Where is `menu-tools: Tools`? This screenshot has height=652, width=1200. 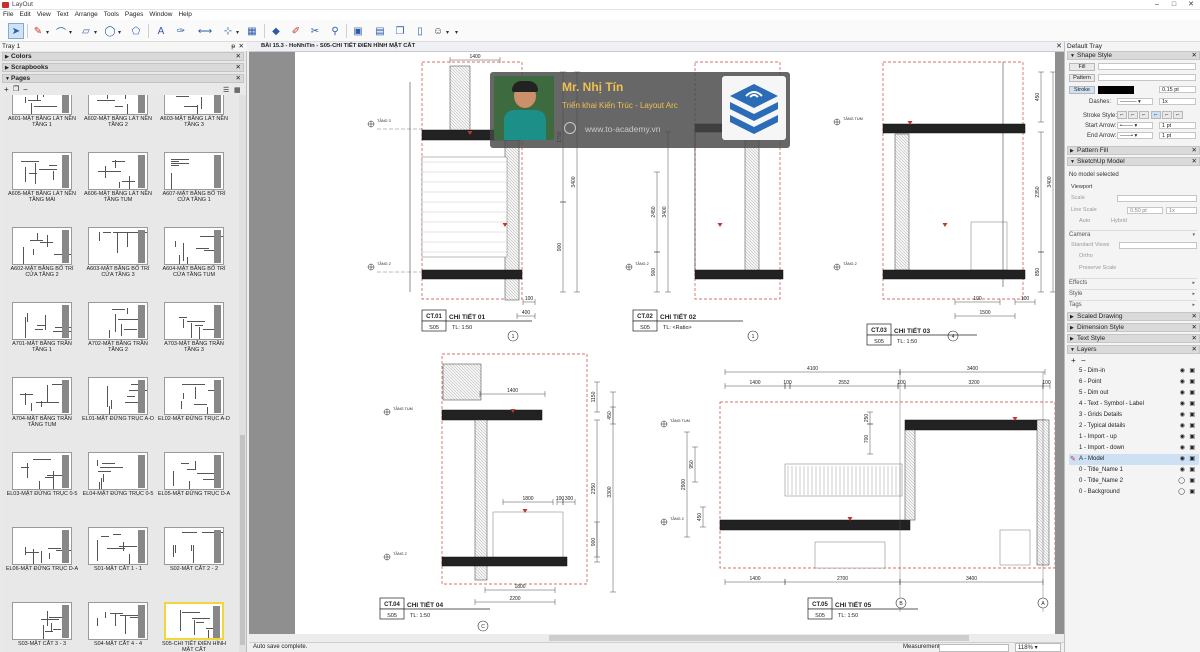 menu-tools: Tools is located at coordinates (111, 15).